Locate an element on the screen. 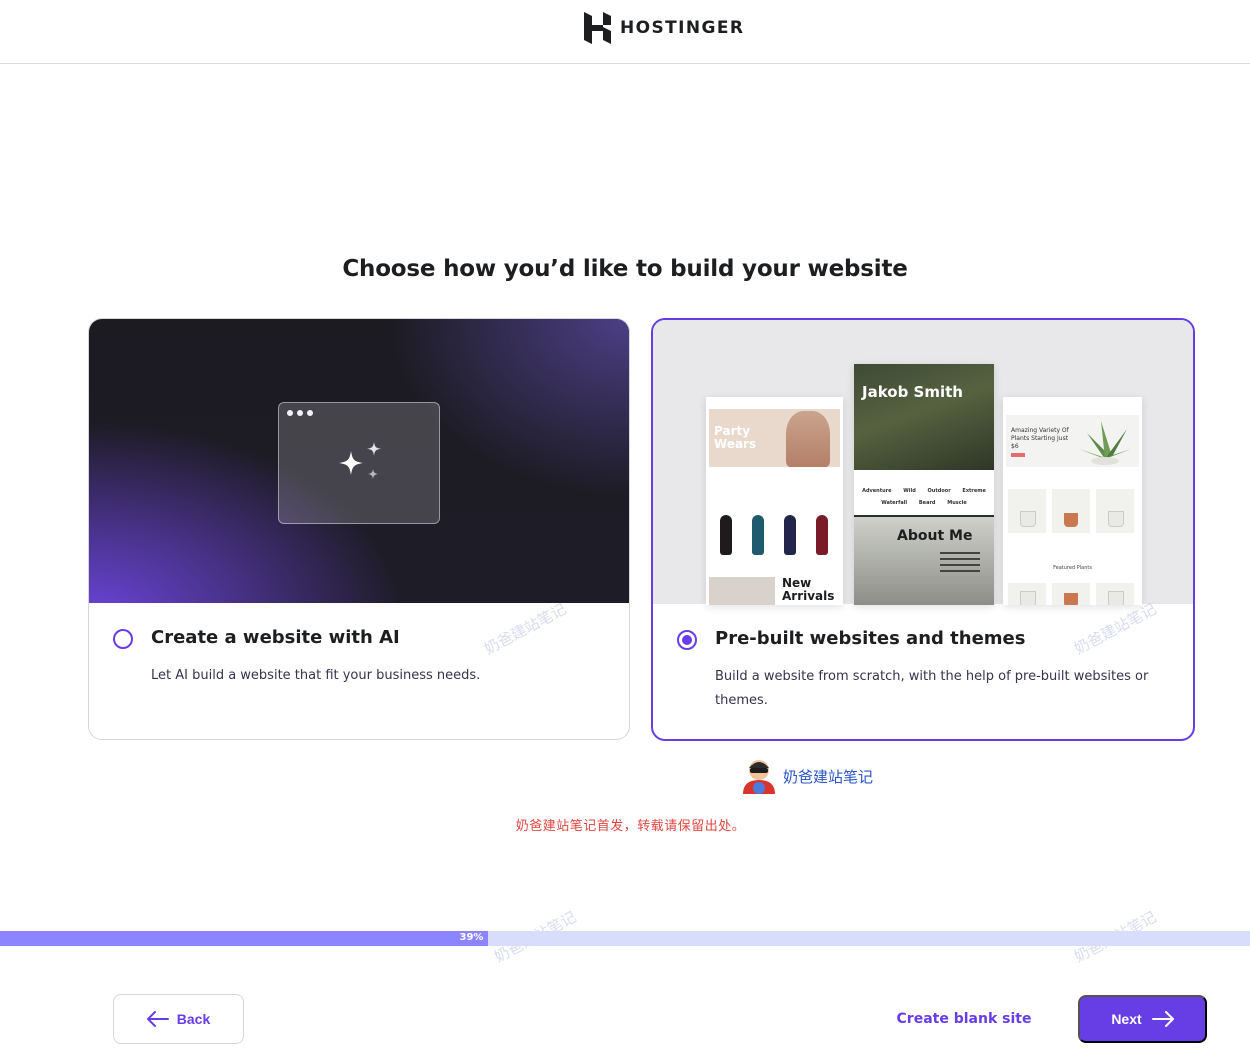 The height and width of the screenshot is (1058, 1250). plants-hero-button is located at coordinates (1018, 455).